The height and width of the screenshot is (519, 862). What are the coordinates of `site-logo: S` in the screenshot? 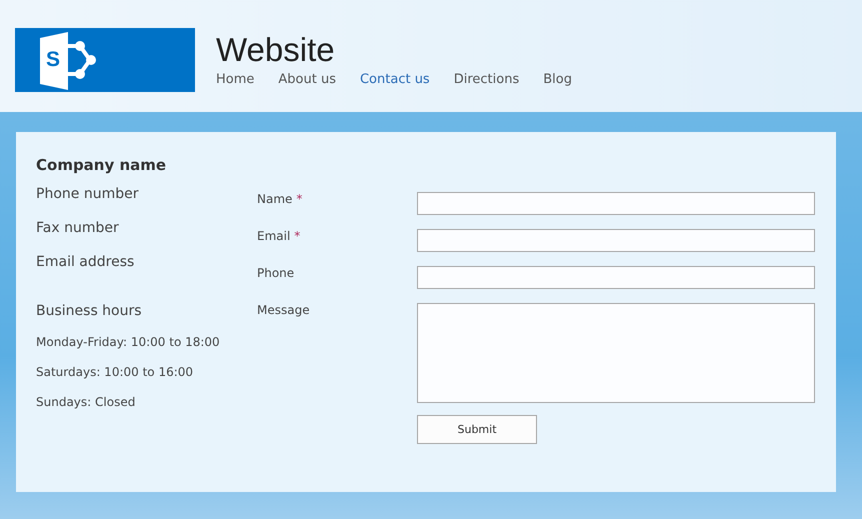 It's located at (105, 60).